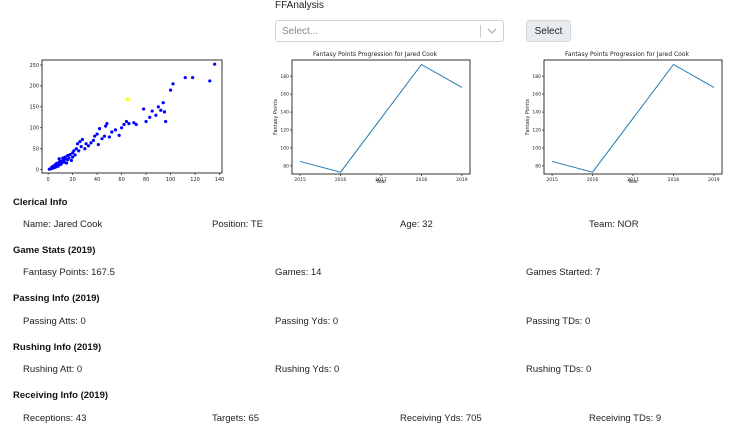  Describe the element at coordinates (441, 418) in the screenshot. I see `receiving-yds: Receiving Yds: 705` at that location.